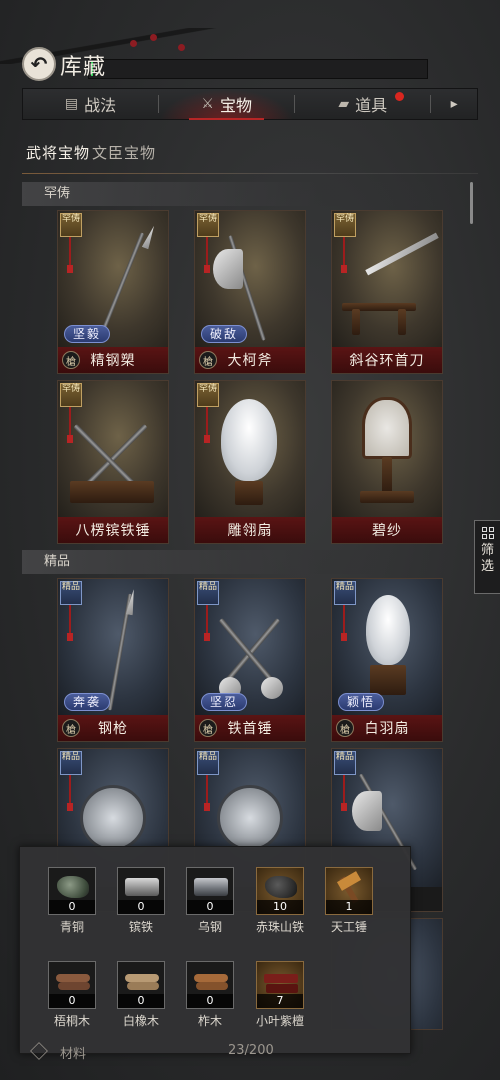  I want to click on material-item: 0 乌钢, so click(210, 901).